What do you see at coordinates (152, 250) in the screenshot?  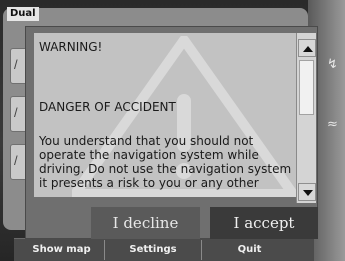 I see `settings-button: Settings` at bounding box center [152, 250].